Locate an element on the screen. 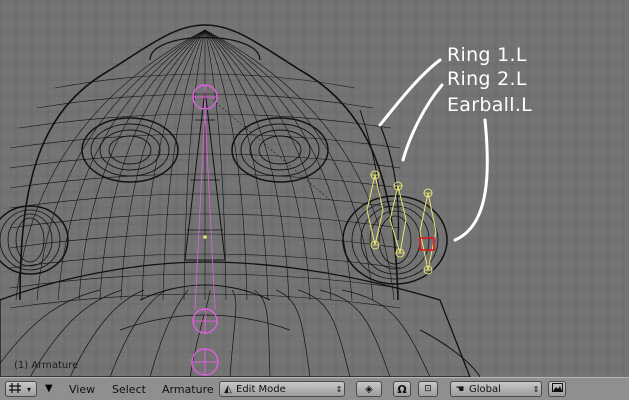 The height and width of the screenshot is (400, 629). annotation-ring-1-l: Ring 1.L is located at coordinates (487, 55).